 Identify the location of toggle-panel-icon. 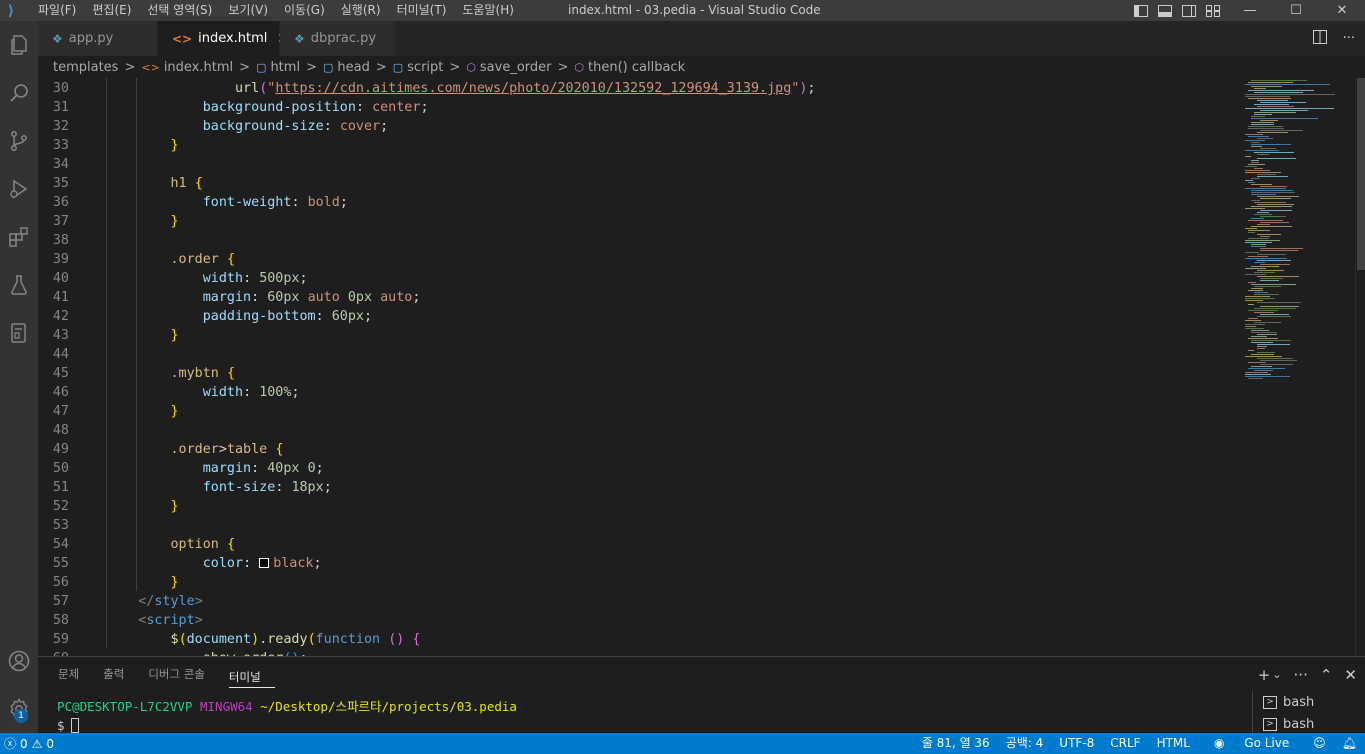
(1165, 11).